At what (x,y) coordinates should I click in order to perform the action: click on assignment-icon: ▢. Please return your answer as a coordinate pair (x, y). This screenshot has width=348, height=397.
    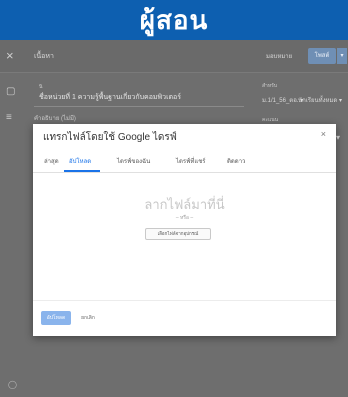
    Looking at the image, I should click on (11, 91).